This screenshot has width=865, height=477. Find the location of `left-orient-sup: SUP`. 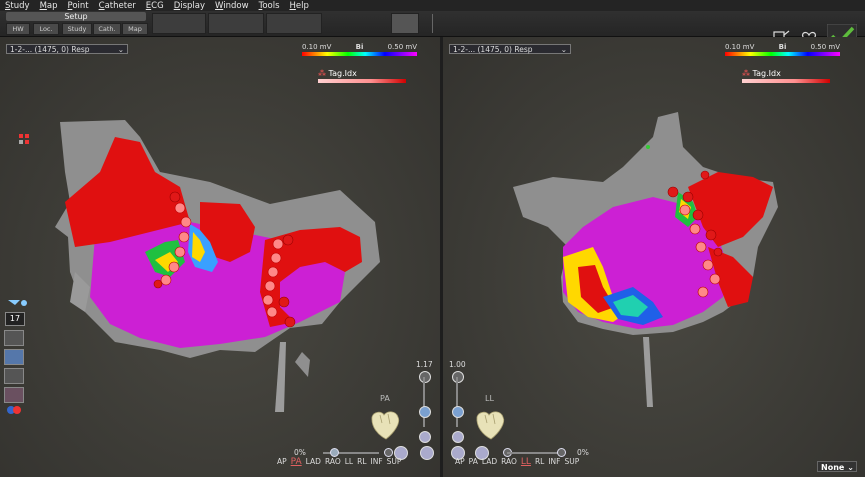

left-orient-sup: SUP is located at coordinates (394, 462).